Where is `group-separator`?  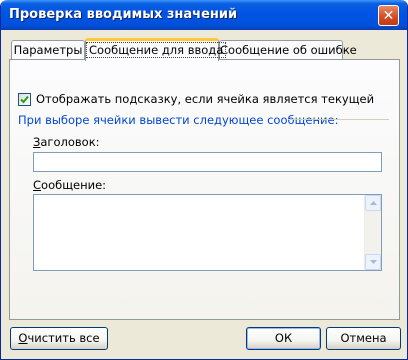
group-separator is located at coordinates (338, 119).